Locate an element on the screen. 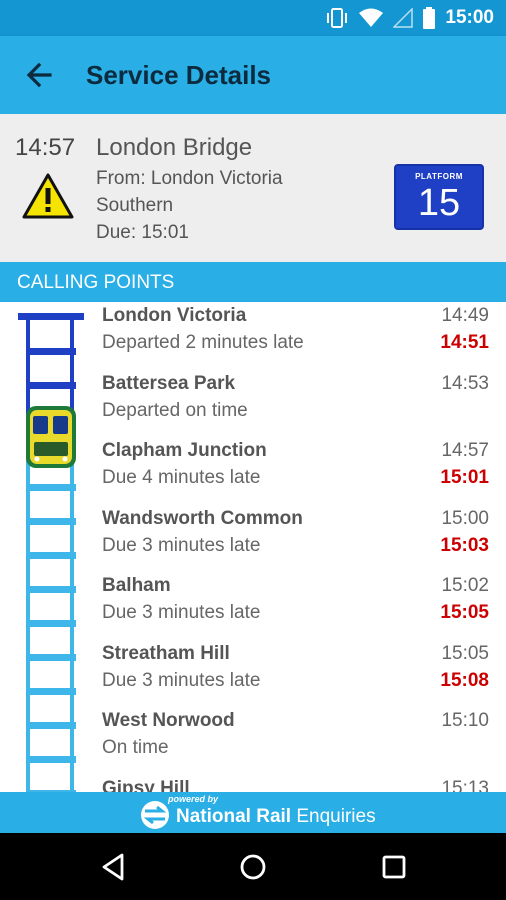 The image size is (506, 900). service-operator: Southern is located at coordinates (135, 205).